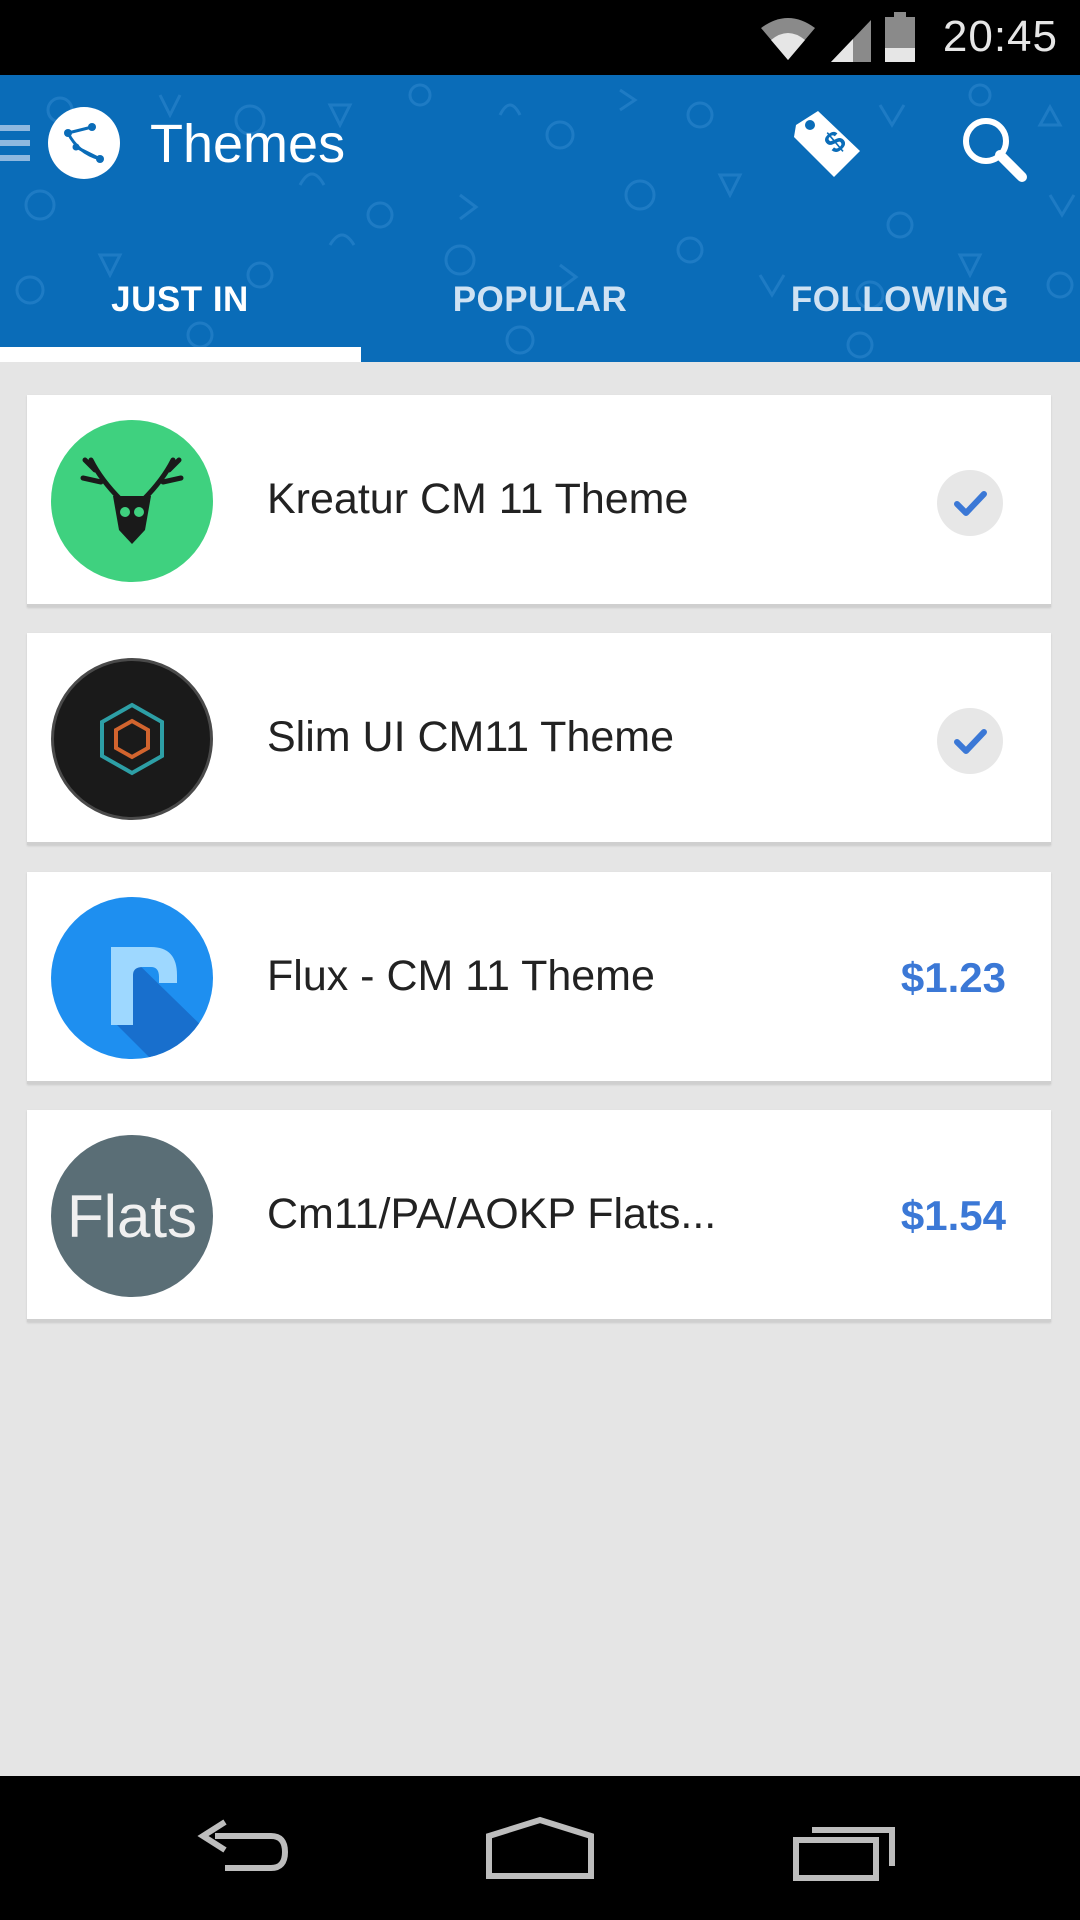 The height and width of the screenshot is (1920, 1080). I want to click on theme-name: Slim UI CM11 Theme, so click(471, 737).